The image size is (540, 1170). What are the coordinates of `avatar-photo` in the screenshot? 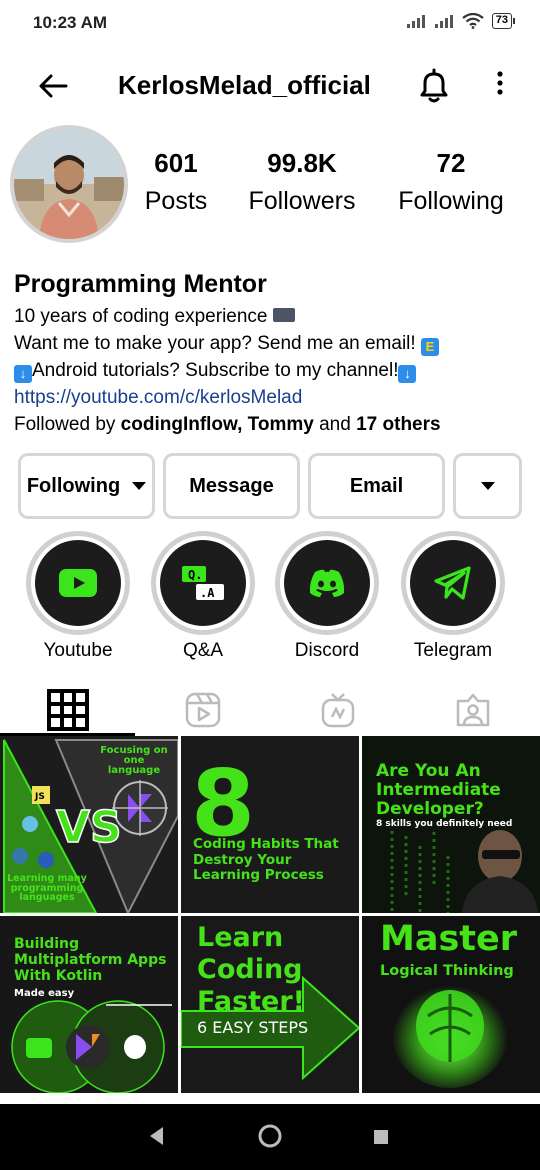 It's located at (69, 184).